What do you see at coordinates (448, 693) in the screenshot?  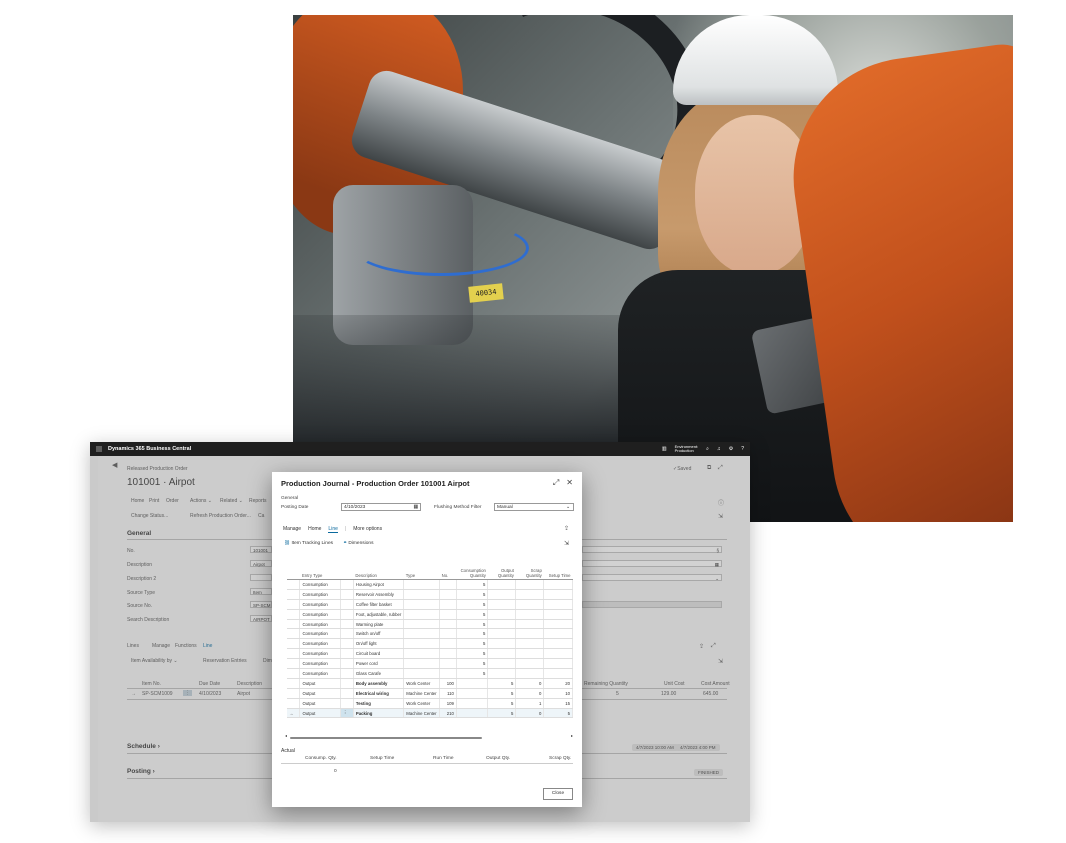 I see `cell-no: 110` at bounding box center [448, 693].